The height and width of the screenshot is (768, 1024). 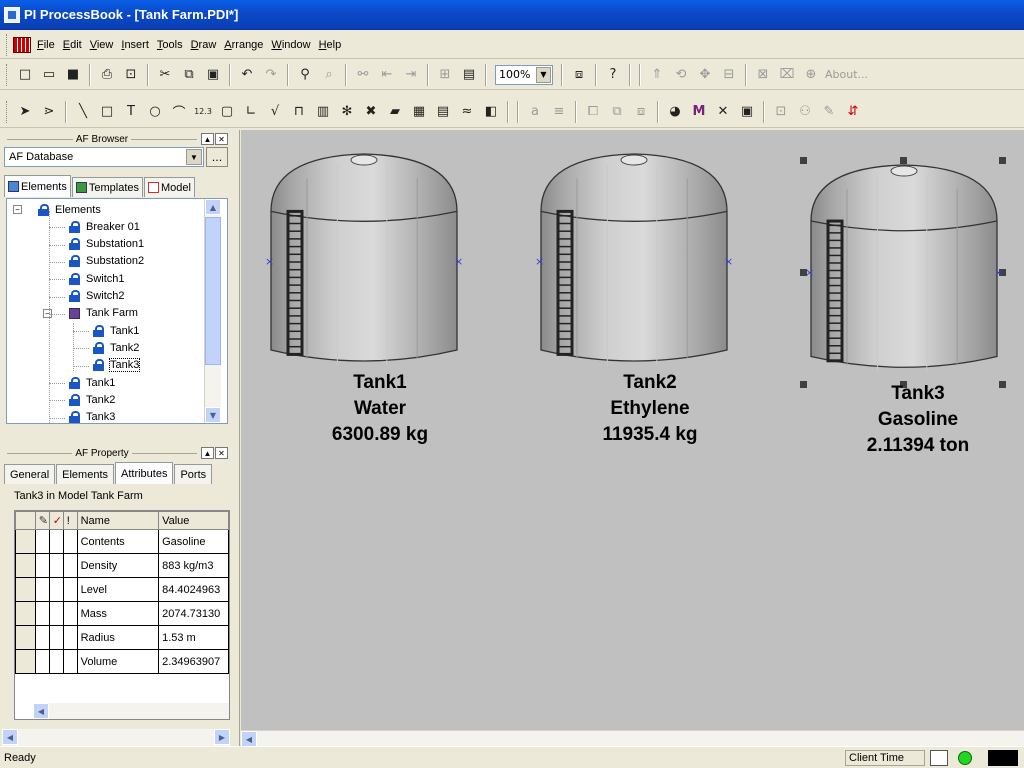 I want to click on help-pointer-icon: ?, so click(x=613, y=75).